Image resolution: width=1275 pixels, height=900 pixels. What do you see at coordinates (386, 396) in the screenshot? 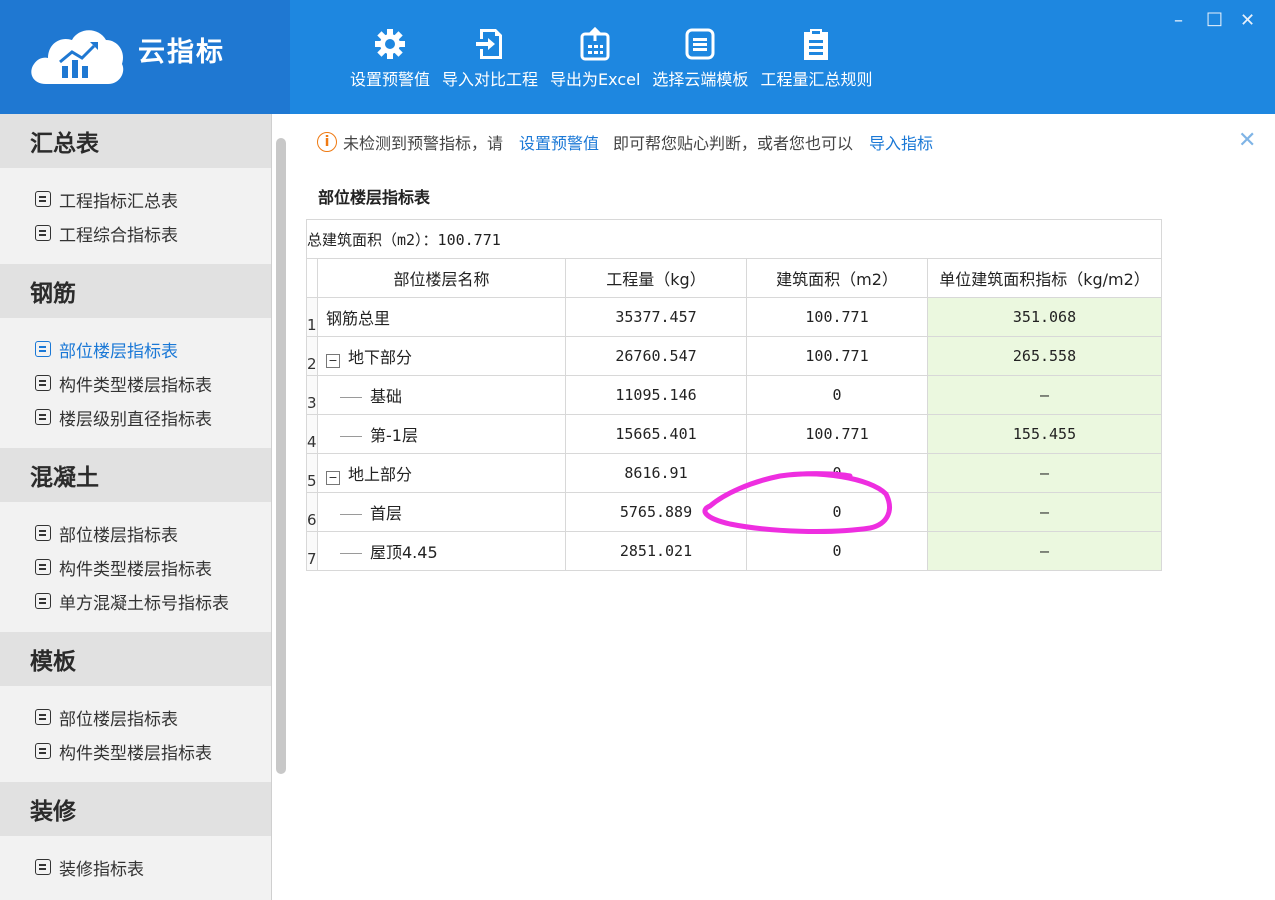
I see `row-name-text: 基础` at bounding box center [386, 396].